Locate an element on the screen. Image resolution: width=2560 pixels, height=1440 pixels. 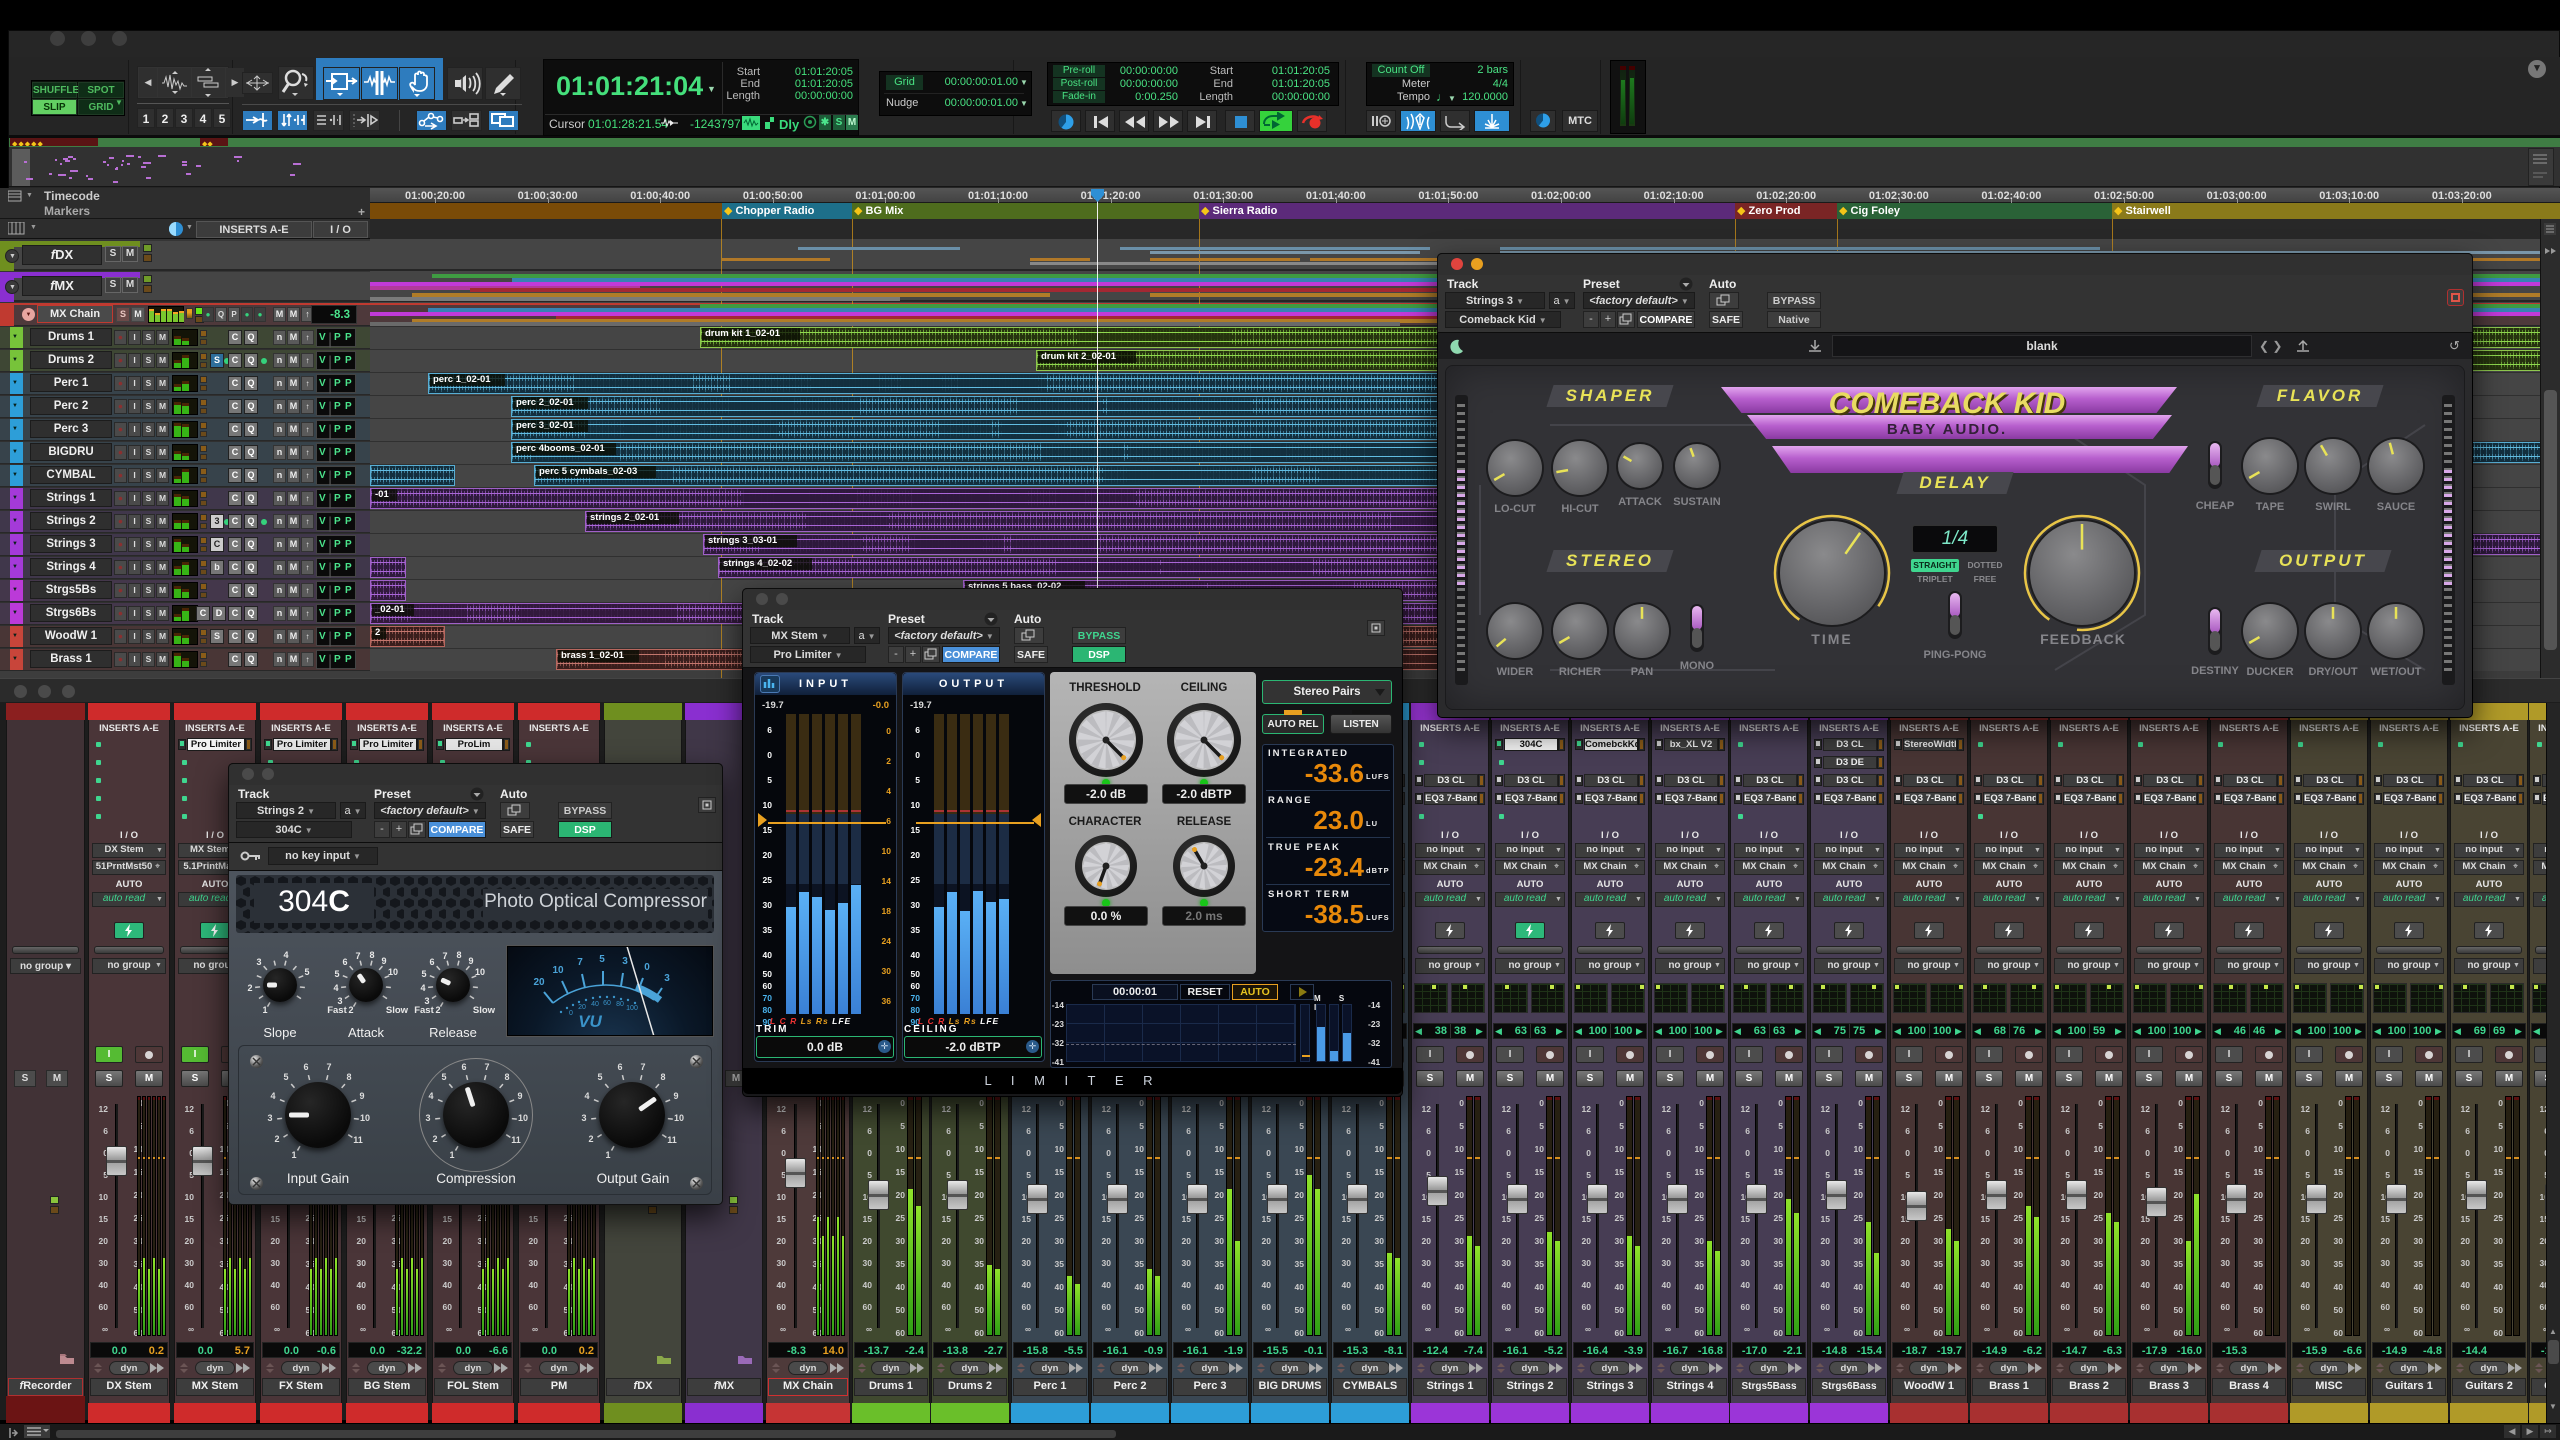
svg-text: VU is located at coordinates (590, 1021).